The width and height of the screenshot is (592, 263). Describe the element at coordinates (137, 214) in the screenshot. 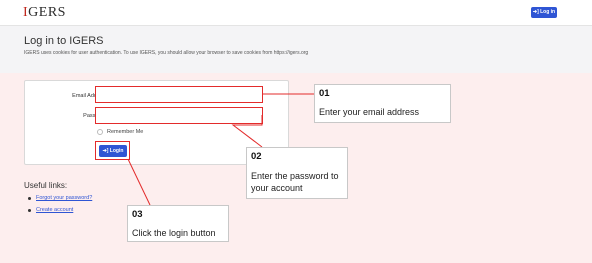

I see `callout-03-number: 03` at that location.